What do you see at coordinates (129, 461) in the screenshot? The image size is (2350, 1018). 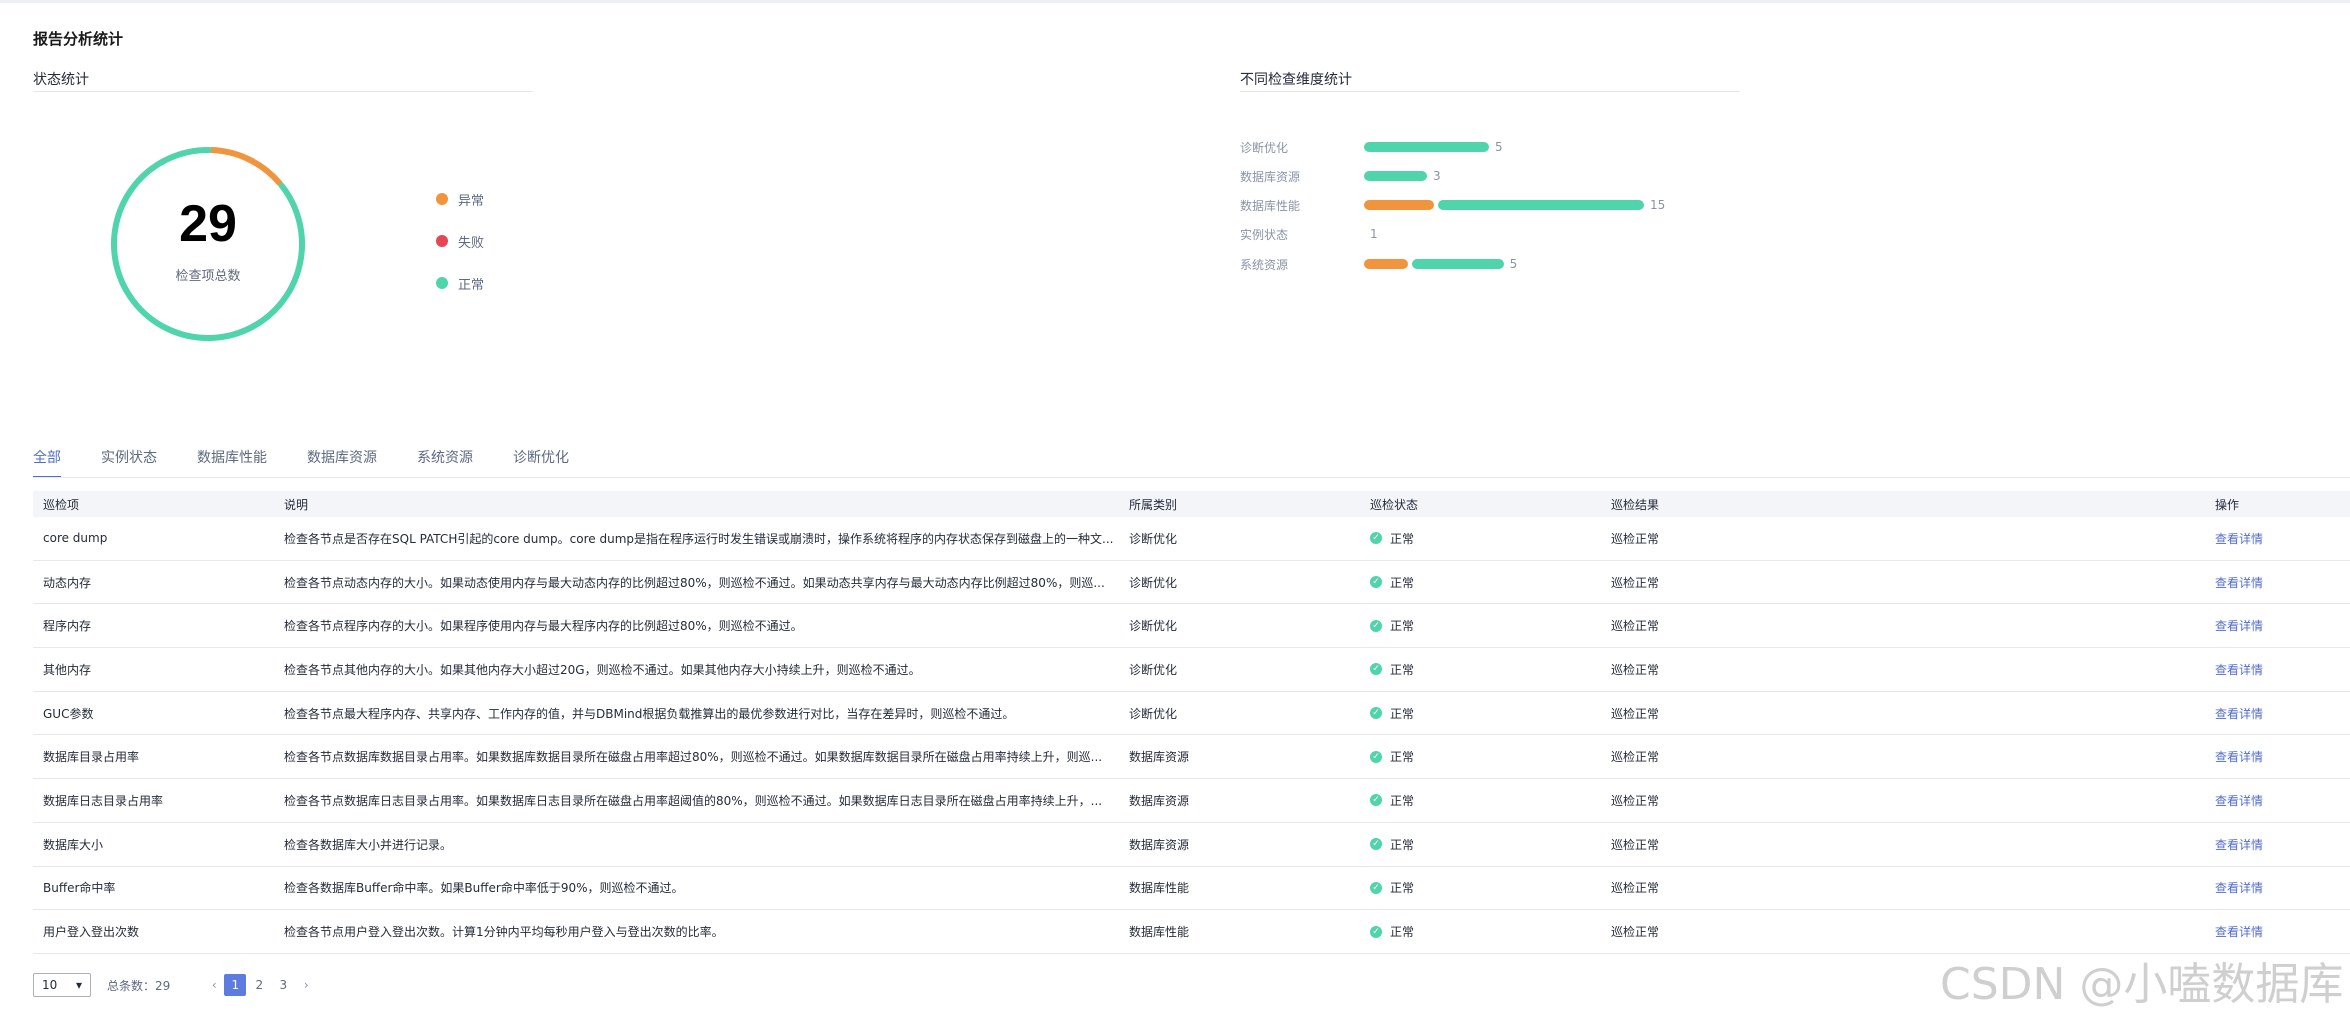 I see `tab-instance-status: 实例状态` at bounding box center [129, 461].